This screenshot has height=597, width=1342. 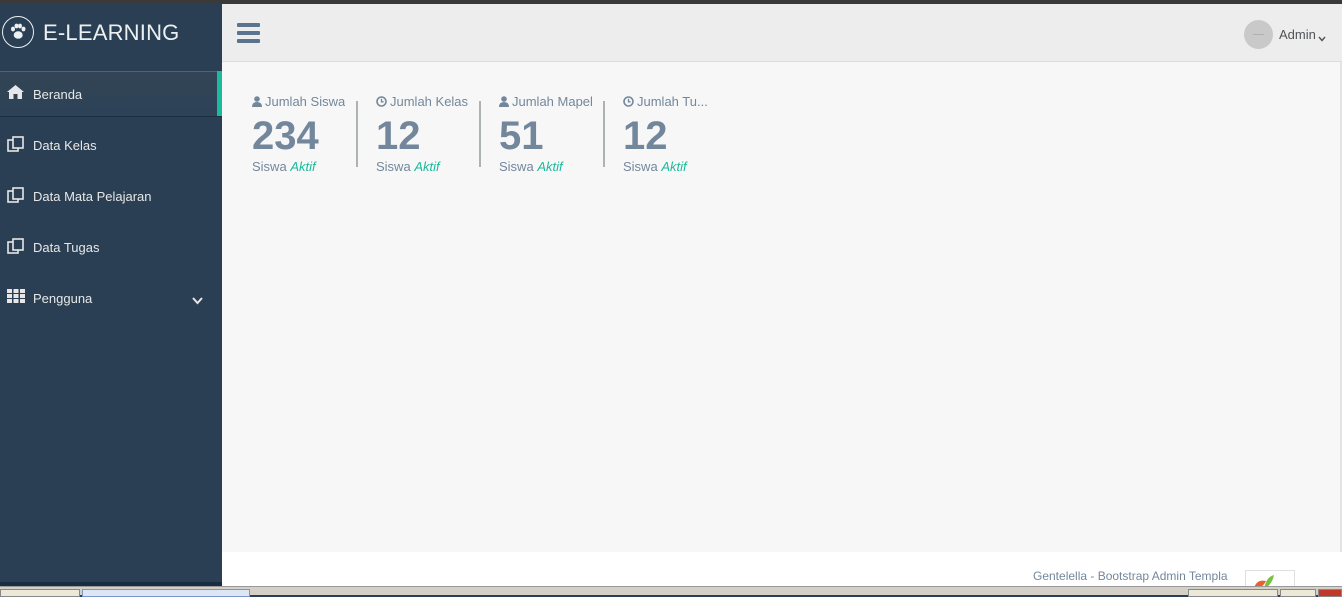 I want to click on paw-icon, so click(x=18, y=32).